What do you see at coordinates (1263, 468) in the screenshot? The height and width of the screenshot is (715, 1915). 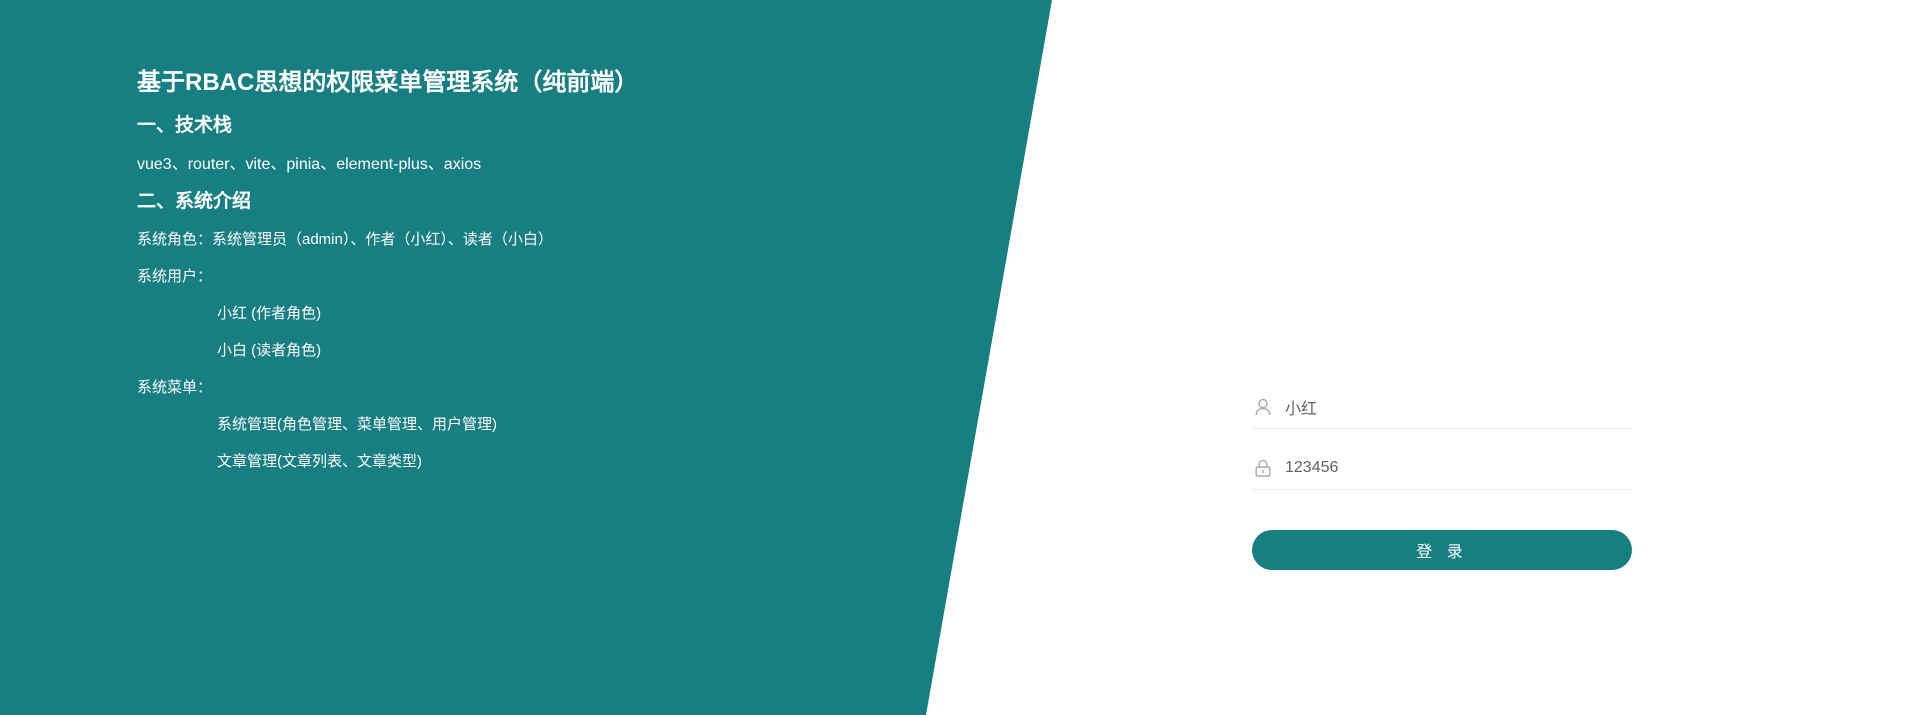 I see `lock-icon` at bounding box center [1263, 468].